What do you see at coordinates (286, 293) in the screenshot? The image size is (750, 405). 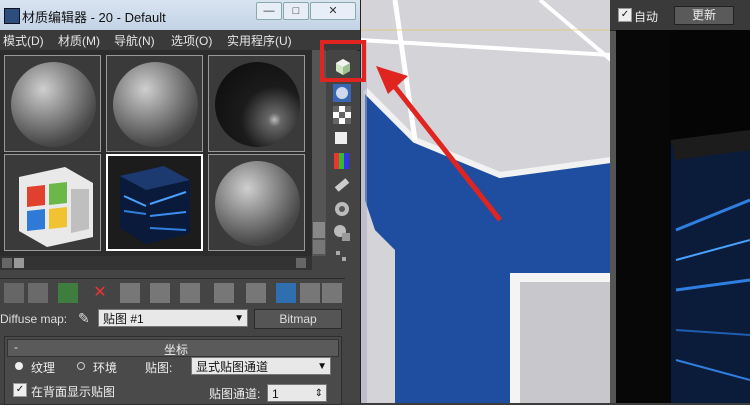 I see `go-to-parent-icon` at bounding box center [286, 293].